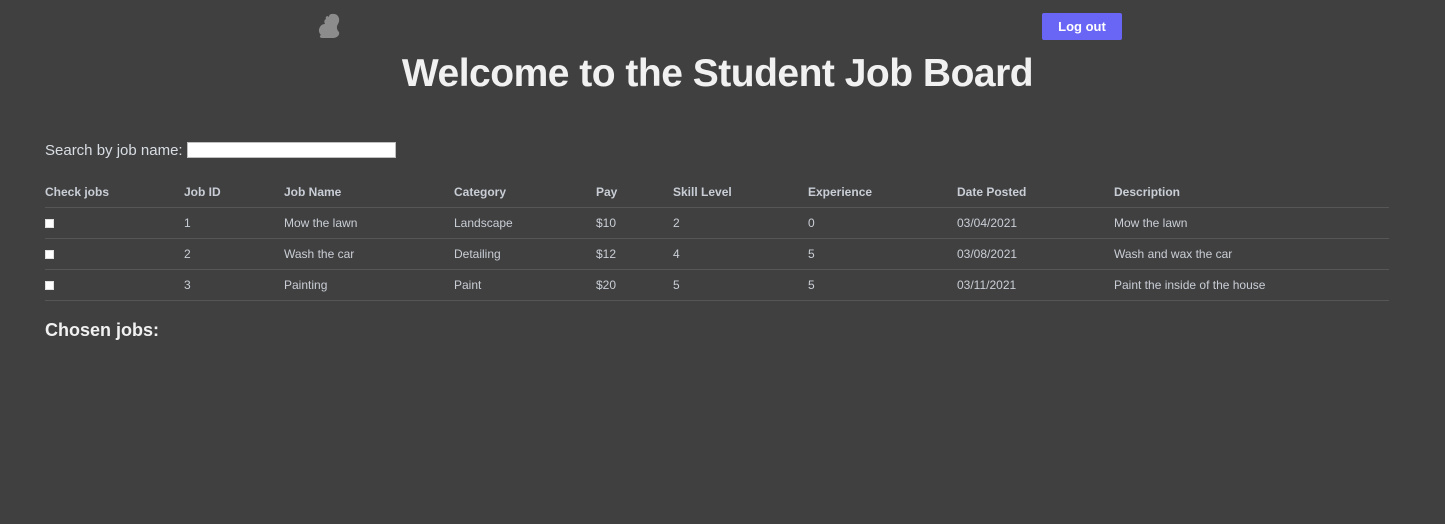 The image size is (1445, 524). Describe the element at coordinates (525, 192) in the screenshot. I see `column-header-category: Category` at that location.